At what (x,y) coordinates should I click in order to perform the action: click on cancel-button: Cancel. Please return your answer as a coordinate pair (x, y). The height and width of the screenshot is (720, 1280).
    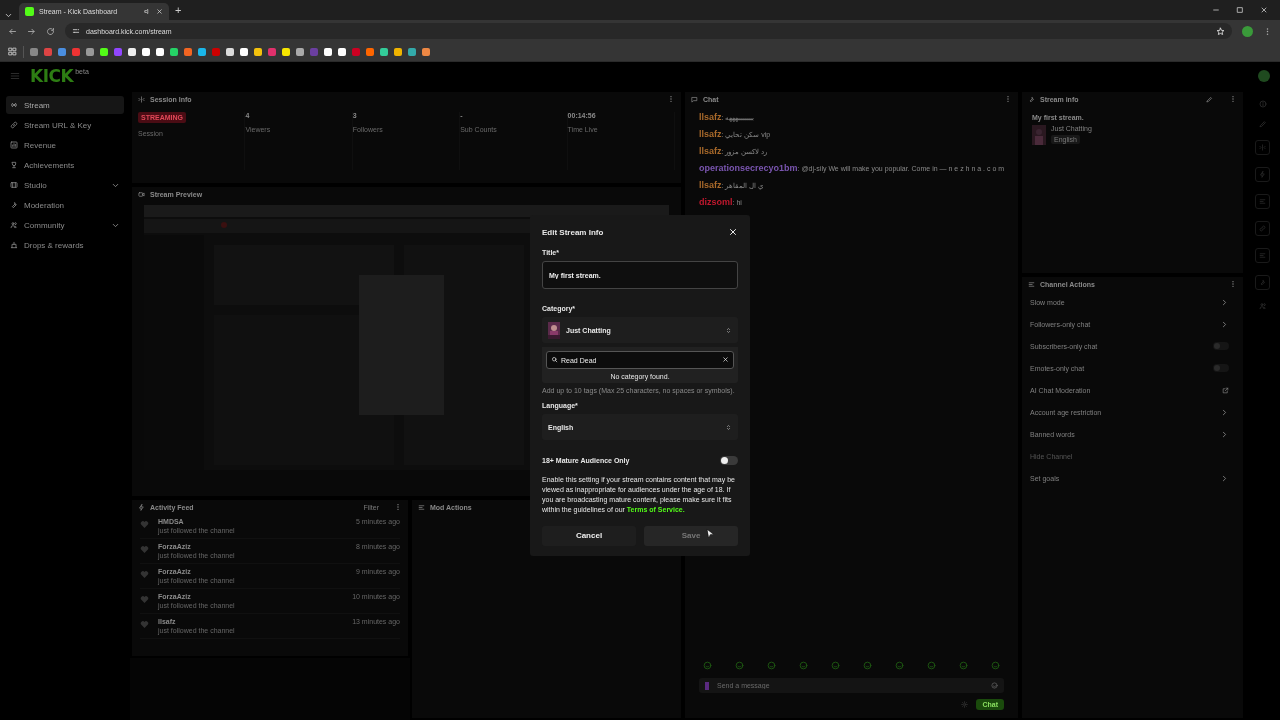
    Looking at the image, I should click on (589, 535).